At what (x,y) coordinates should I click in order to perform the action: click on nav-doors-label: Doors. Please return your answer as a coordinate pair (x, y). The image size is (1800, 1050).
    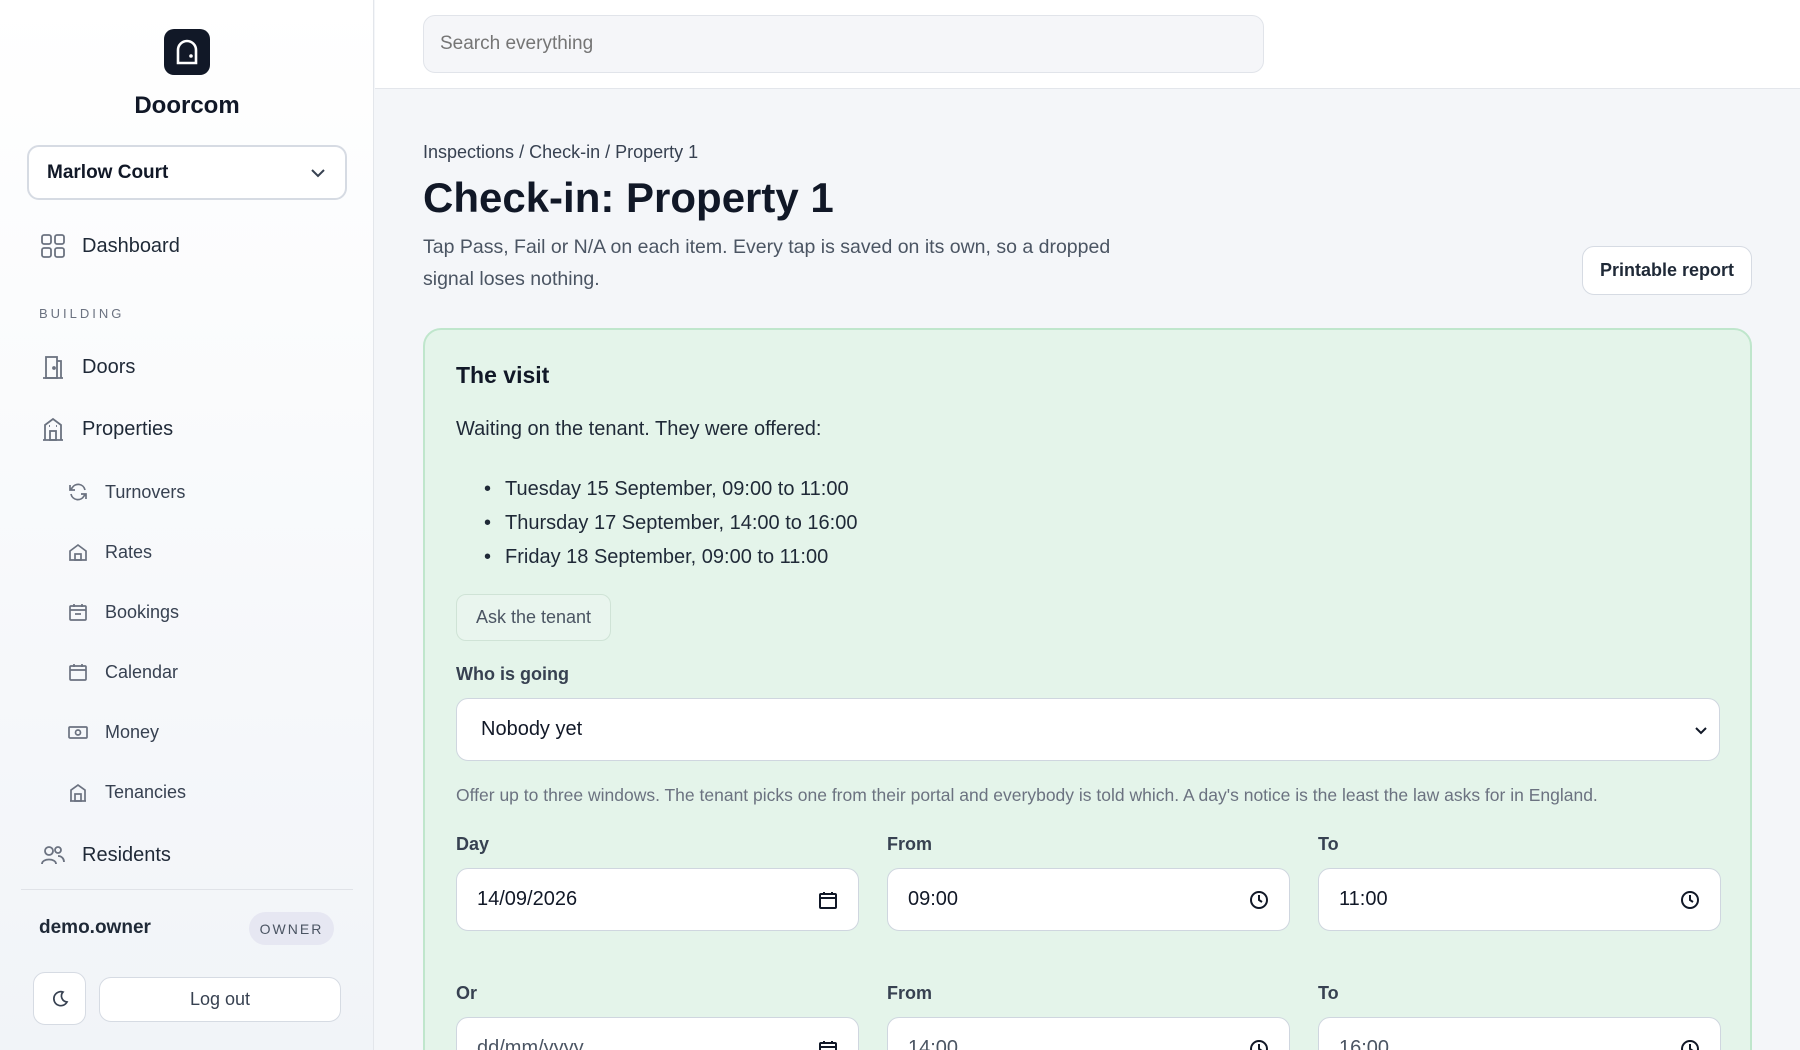
    Looking at the image, I should click on (109, 366).